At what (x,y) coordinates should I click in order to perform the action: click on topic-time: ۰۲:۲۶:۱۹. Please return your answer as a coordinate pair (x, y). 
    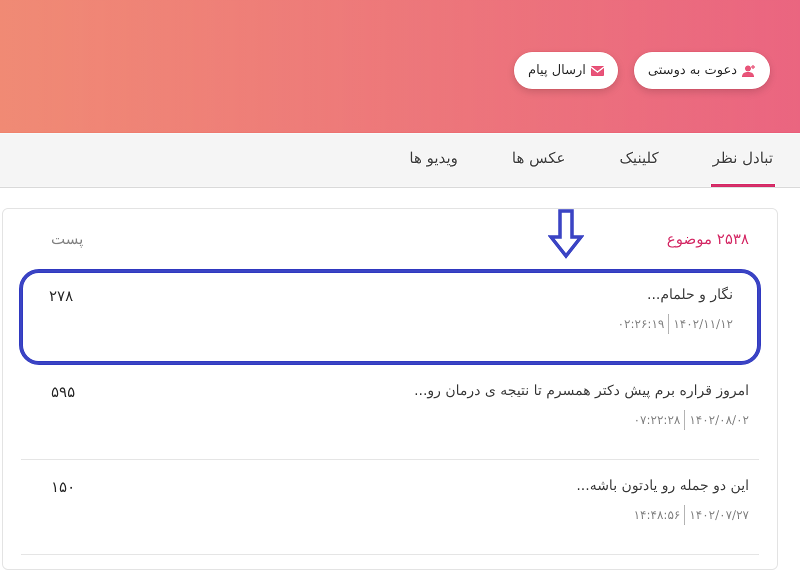
    Looking at the image, I should click on (641, 324).